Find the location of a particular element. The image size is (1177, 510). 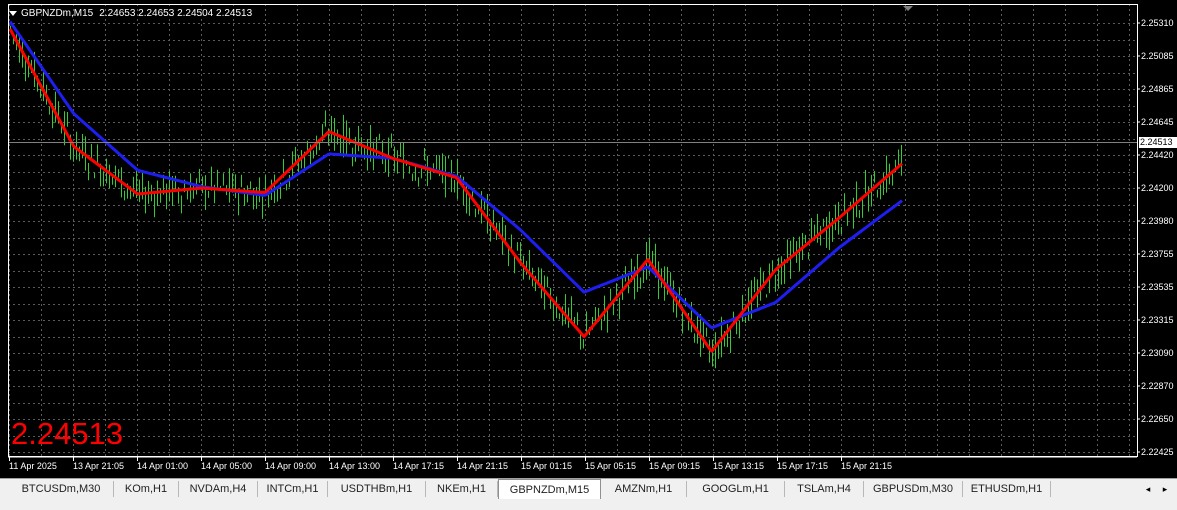

time-tick-label: 15 Apr 01:15 is located at coordinates (547, 466).